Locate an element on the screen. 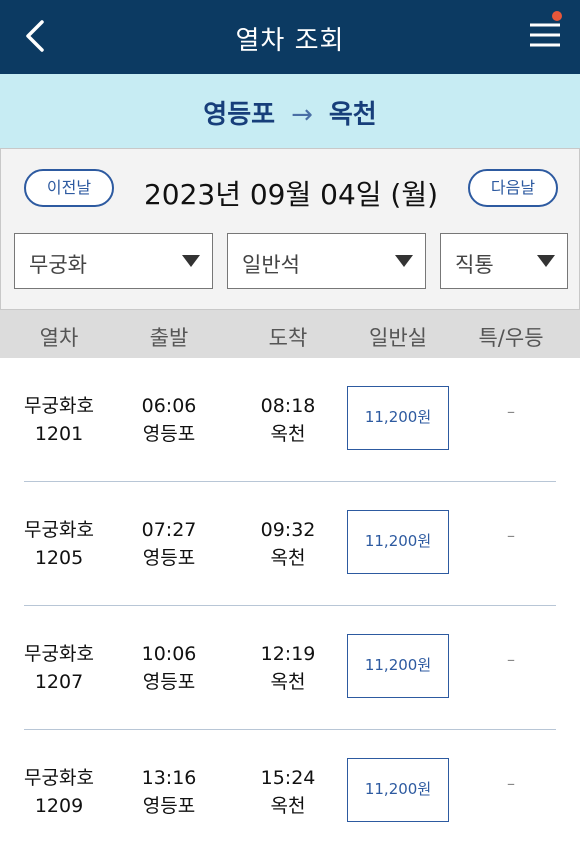 The image size is (580, 854). arrival-cell: 15:24 옥천 is located at coordinates (288, 792).